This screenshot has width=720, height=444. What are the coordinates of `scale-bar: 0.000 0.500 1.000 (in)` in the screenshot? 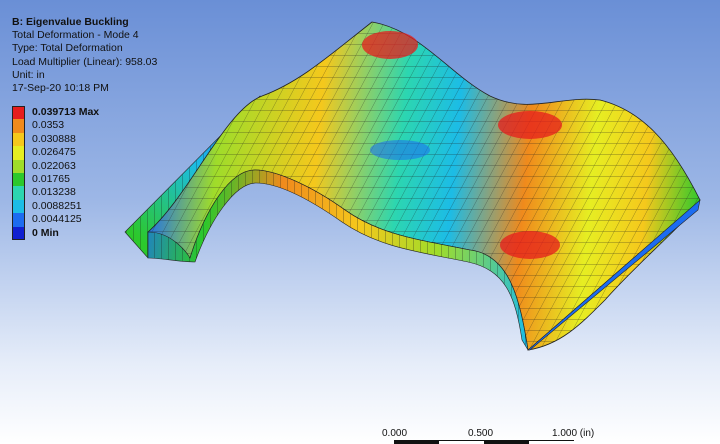 It's located at (490, 436).